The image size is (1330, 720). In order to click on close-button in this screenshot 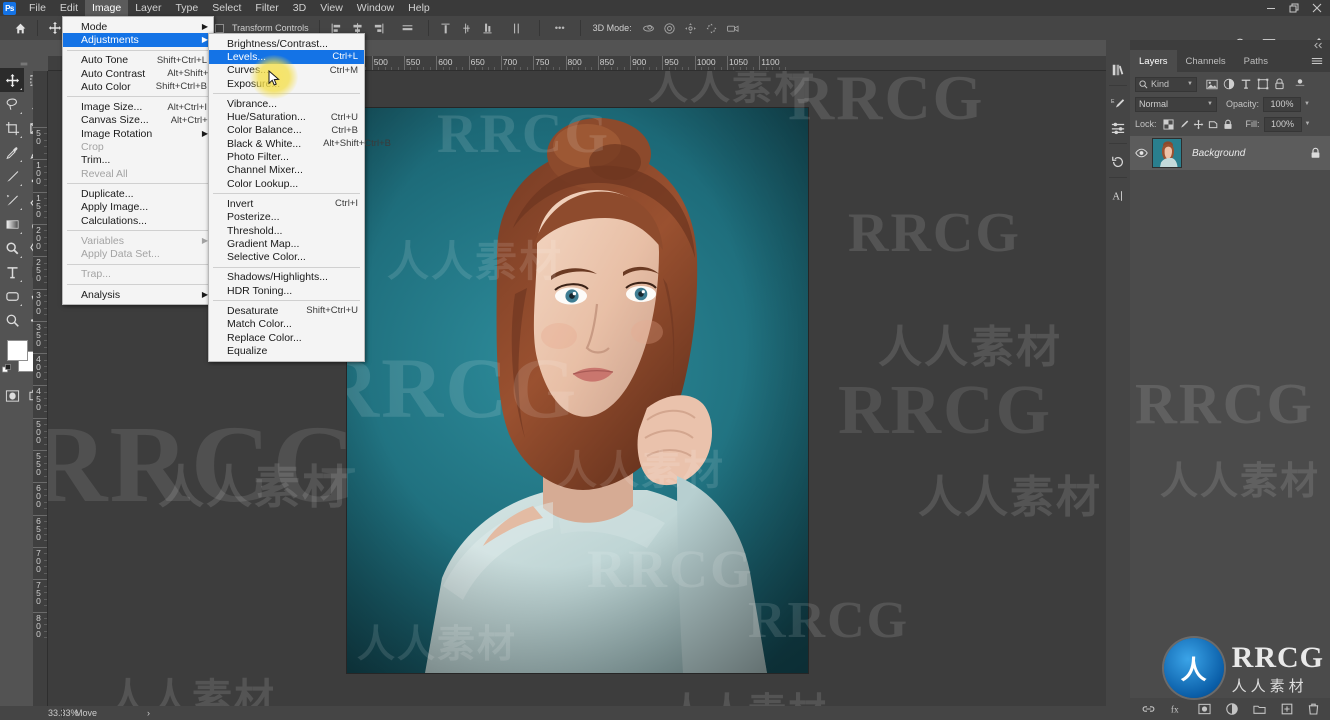, I will do `click(1317, 8)`.